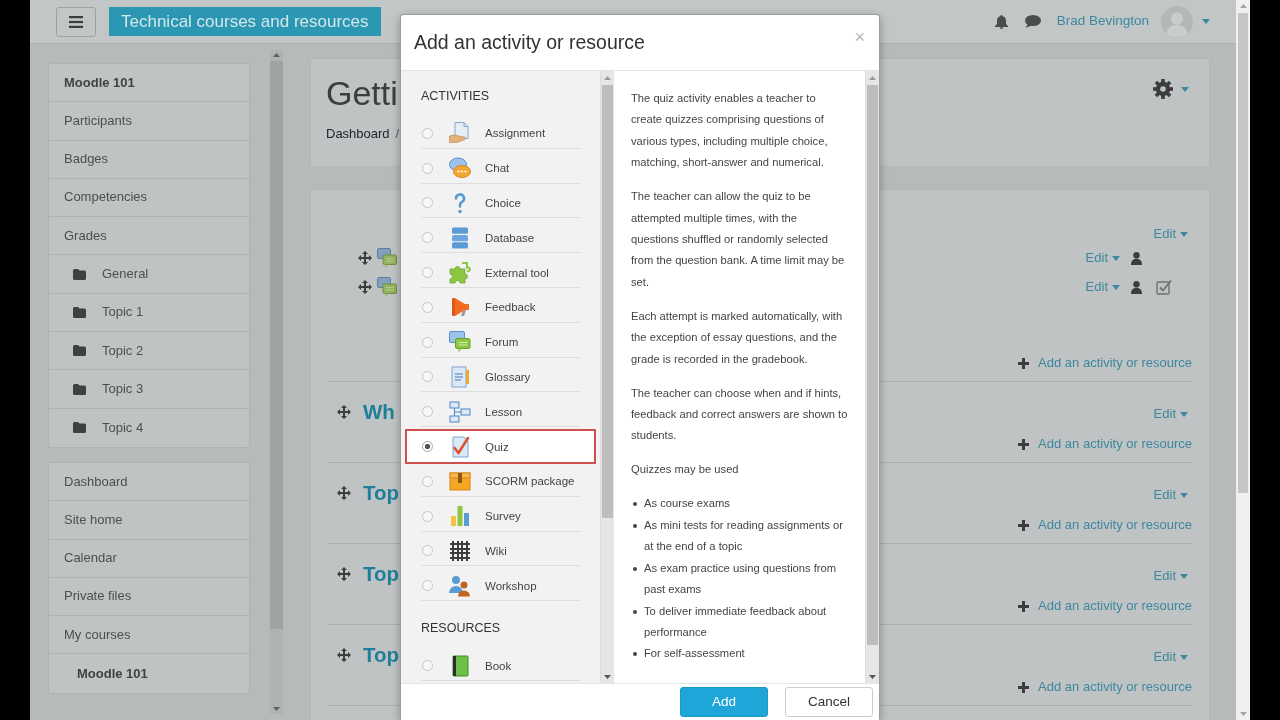 Image resolution: width=1280 pixels, height=720 pixels. Describe the element at coordinates (149, 198) in the screenshot. I see `sidebar-link: Competencies` at that location.